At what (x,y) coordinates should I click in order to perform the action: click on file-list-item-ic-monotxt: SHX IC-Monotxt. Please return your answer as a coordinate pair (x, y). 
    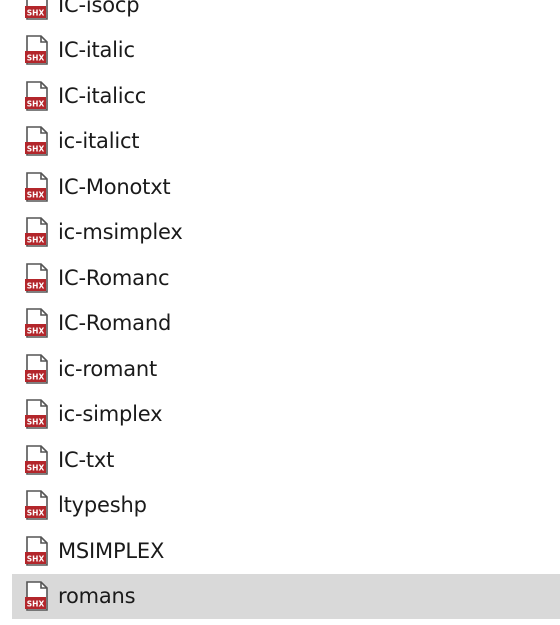
    Looking at the image, I should click on (286, 187).